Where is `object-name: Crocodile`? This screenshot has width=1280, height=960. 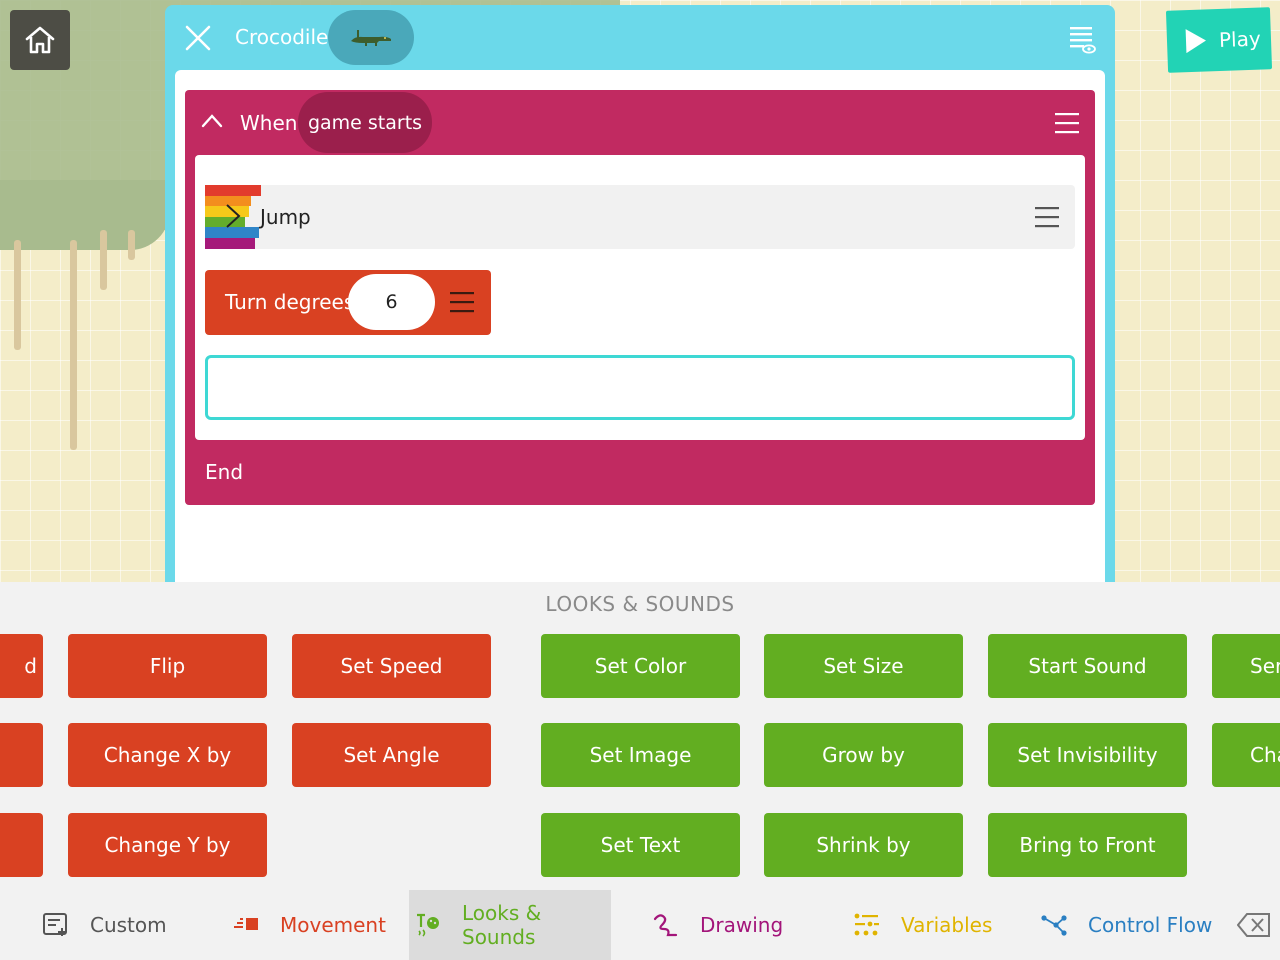
object-name: Crocodile is located at coordinates (282, 37).